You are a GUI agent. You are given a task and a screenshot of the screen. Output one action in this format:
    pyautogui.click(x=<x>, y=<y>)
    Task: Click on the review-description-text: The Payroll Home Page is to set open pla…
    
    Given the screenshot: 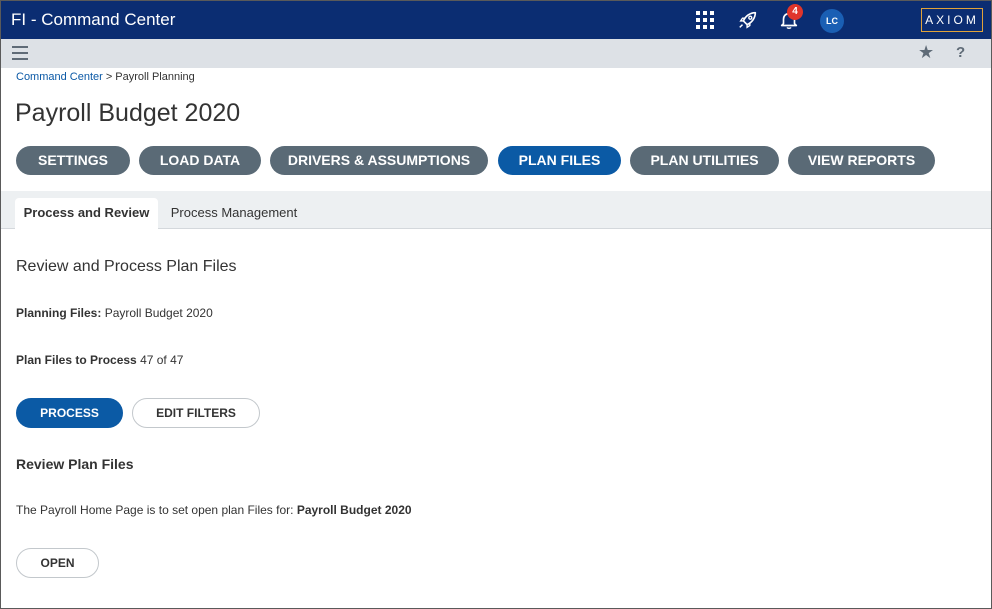 What is the action you would take?
    pyautogui.click(x=155, y=510)
    